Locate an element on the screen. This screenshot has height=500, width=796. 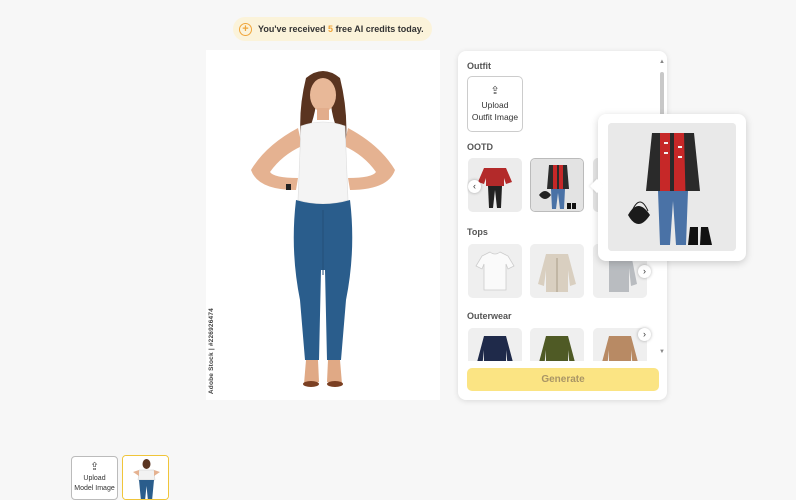
model-thumbnail-selected is located at coordinates (145, 477).